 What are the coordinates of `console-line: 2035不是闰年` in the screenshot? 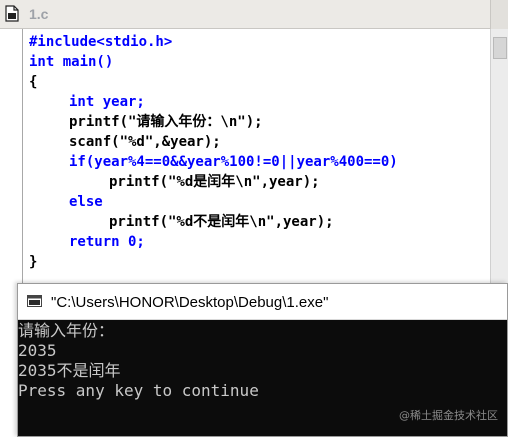 It's located at (69, 370).